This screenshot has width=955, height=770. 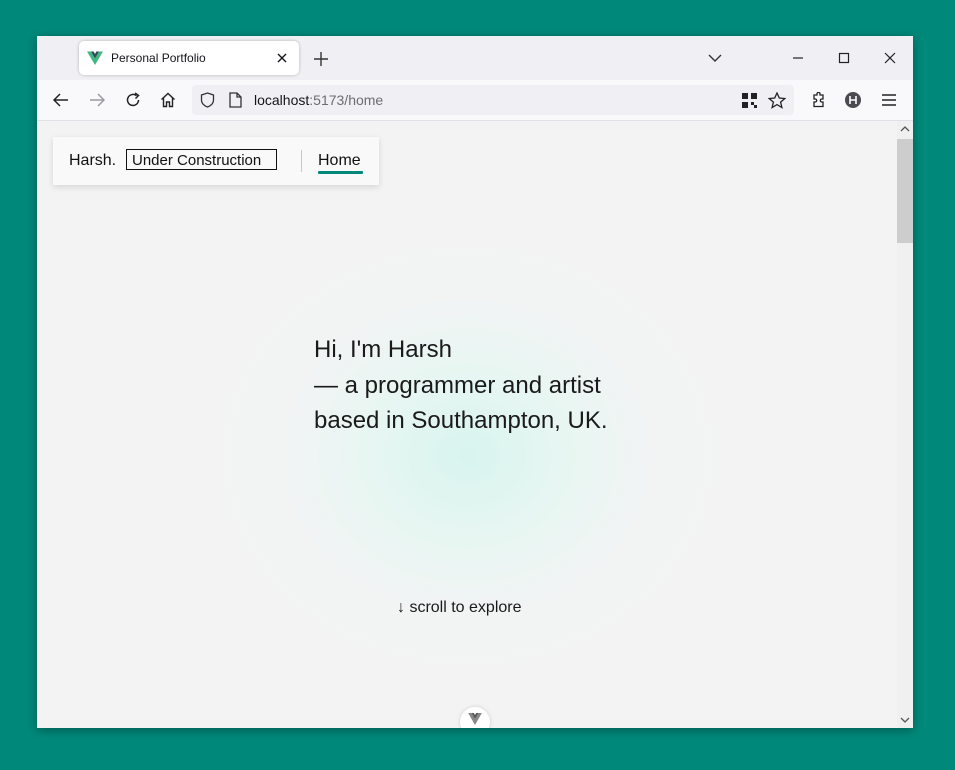 I want to click on scroll-hint: ↓ scroll to explore, so click(x=459, y=607).